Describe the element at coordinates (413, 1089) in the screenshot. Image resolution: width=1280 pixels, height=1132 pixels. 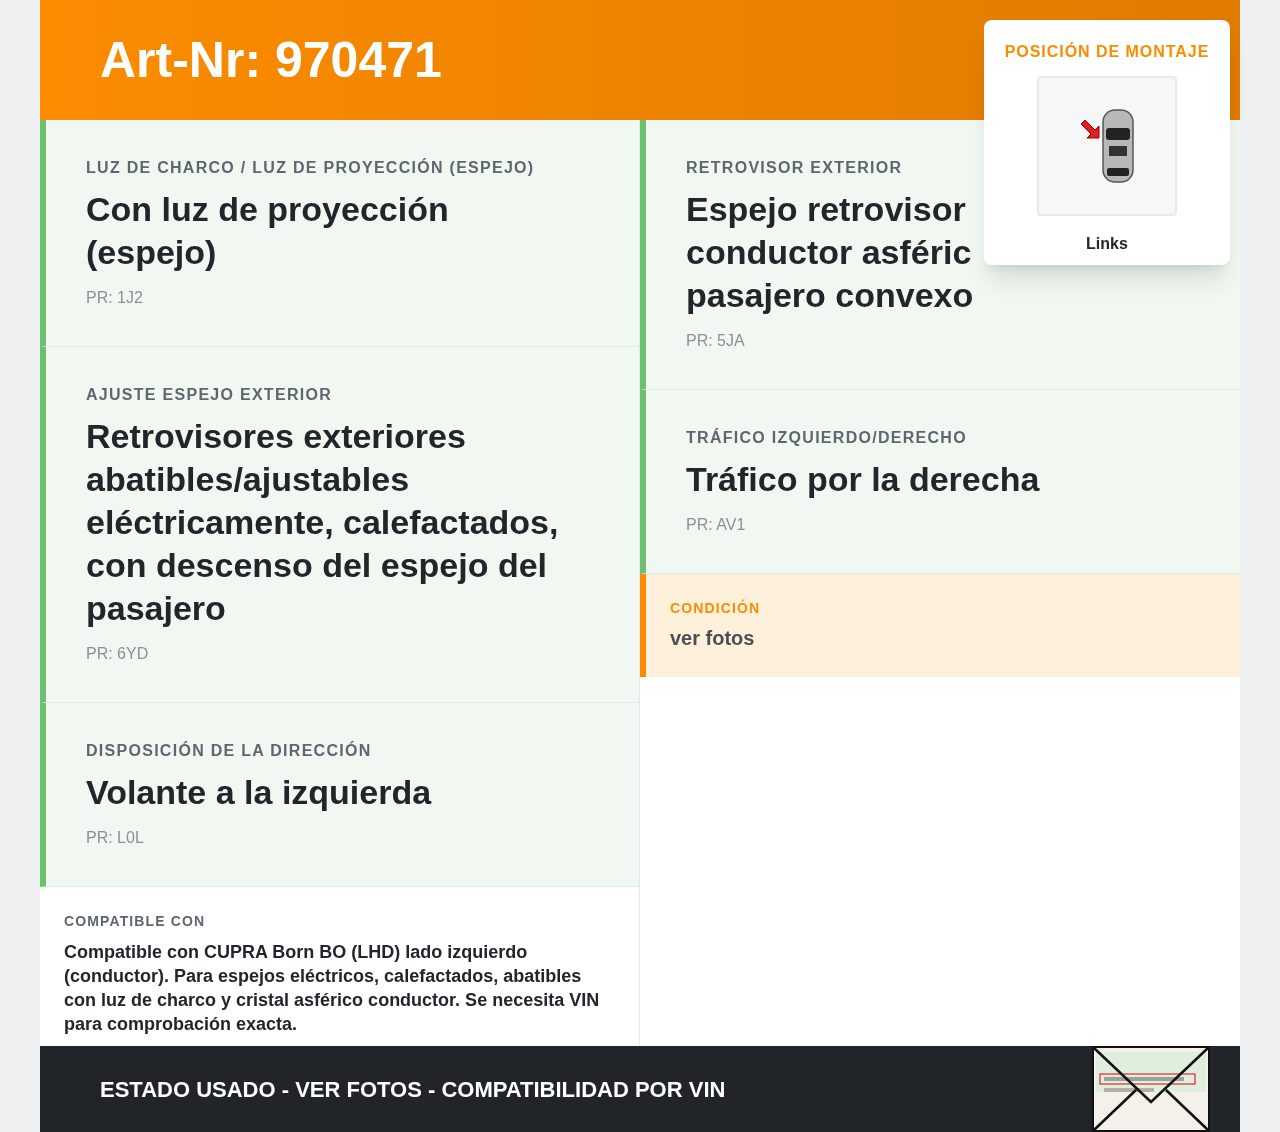
I see `footer-text: ESTADO USADO - VER FOTOS - COMPATIBILIDAD POR VIN` at that location.